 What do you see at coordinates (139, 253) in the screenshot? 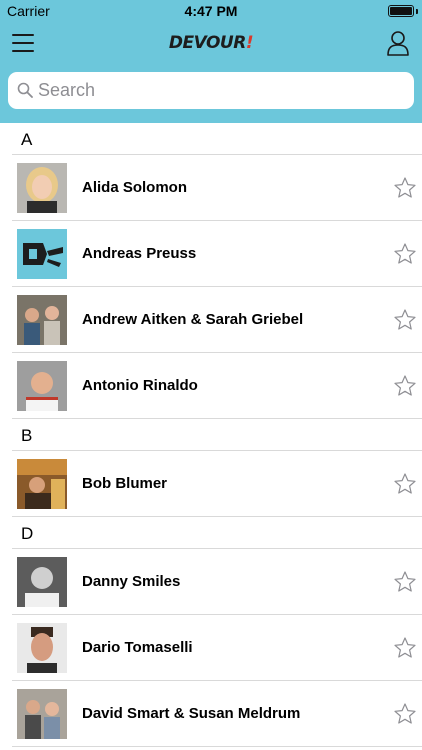
I see `person-name: Andreas Preuss` at bounding box center [139, 253].